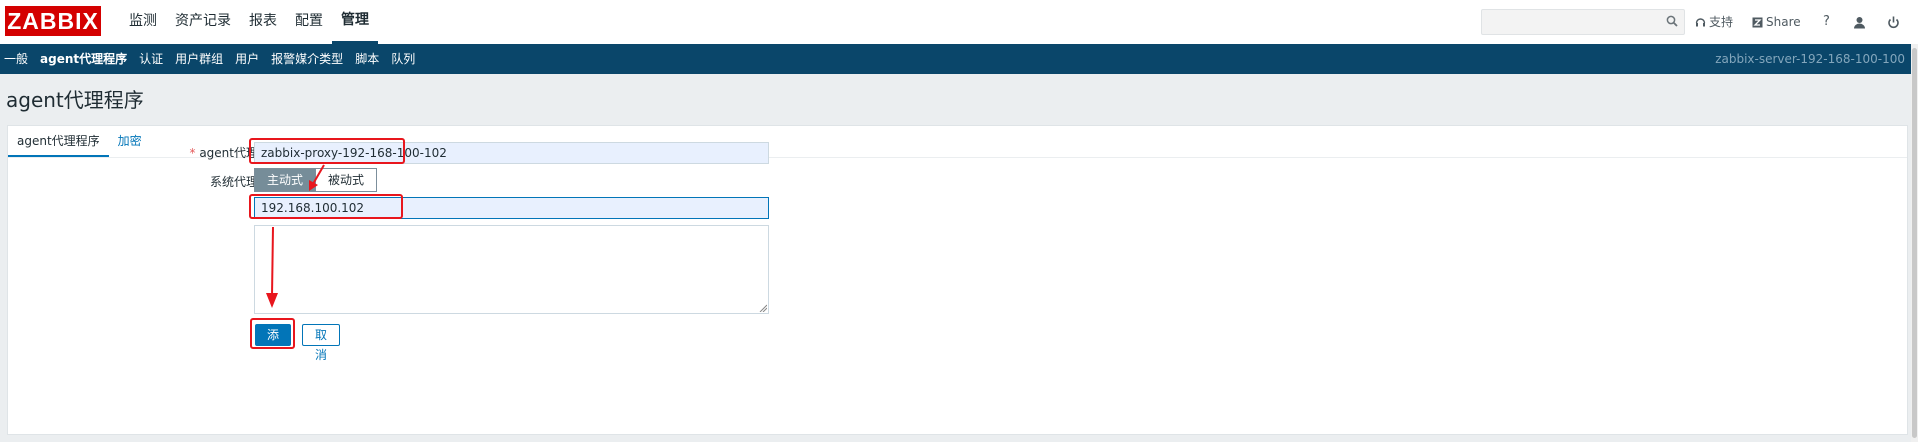 This screenshot has width=1918, height=442. Describe the element at coordinates (511, 208) in the screenshot. I see `proxy-address-input` at that location.